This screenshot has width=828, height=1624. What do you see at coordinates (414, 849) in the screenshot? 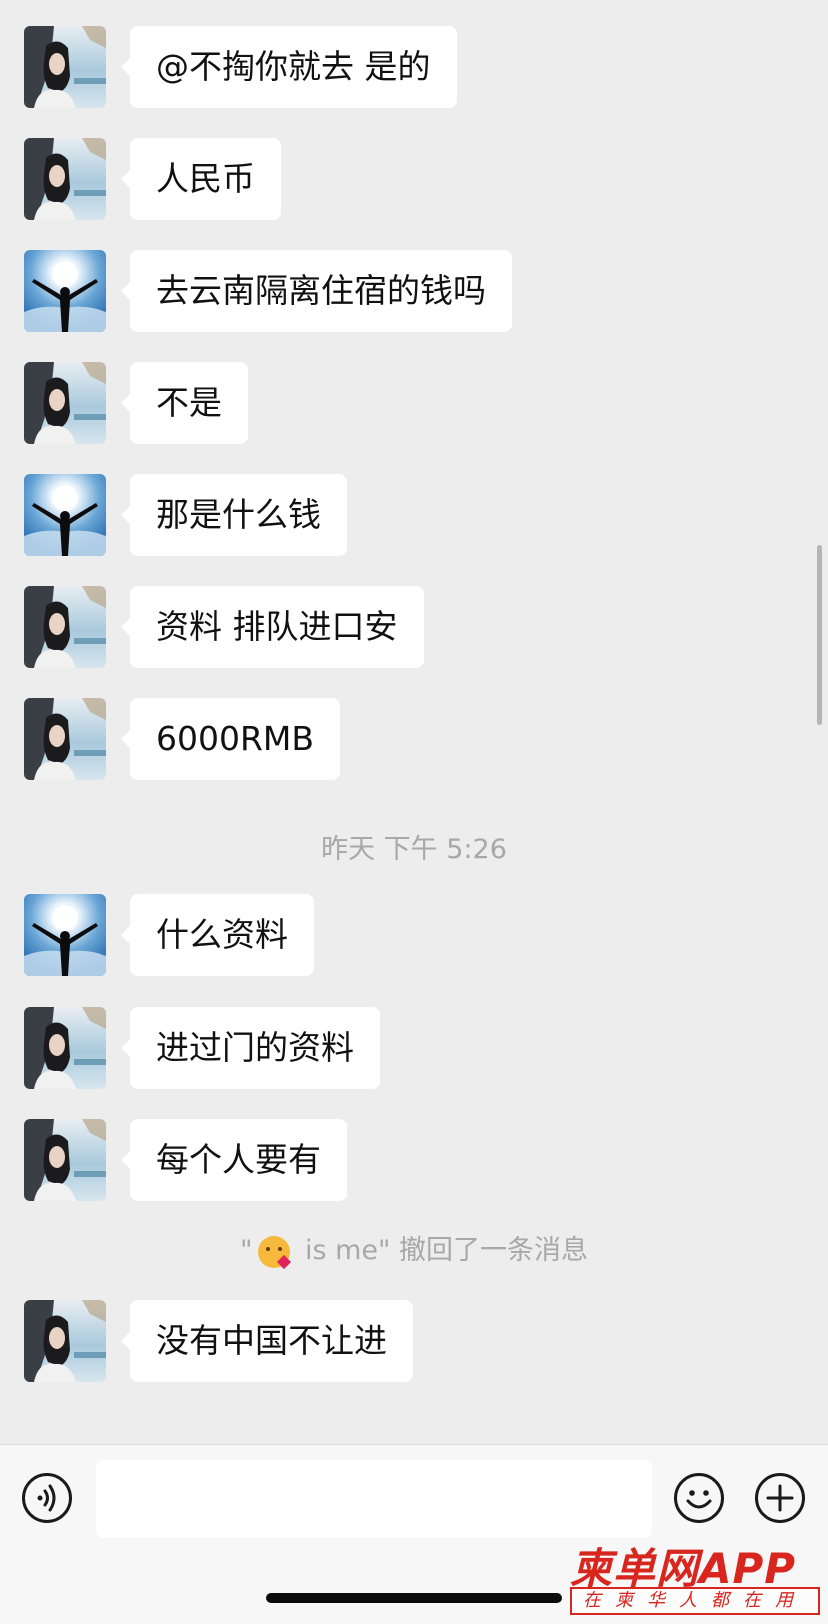
I see `timestamp: 昨天 下午 5:26` at bounding box center [414, 849].